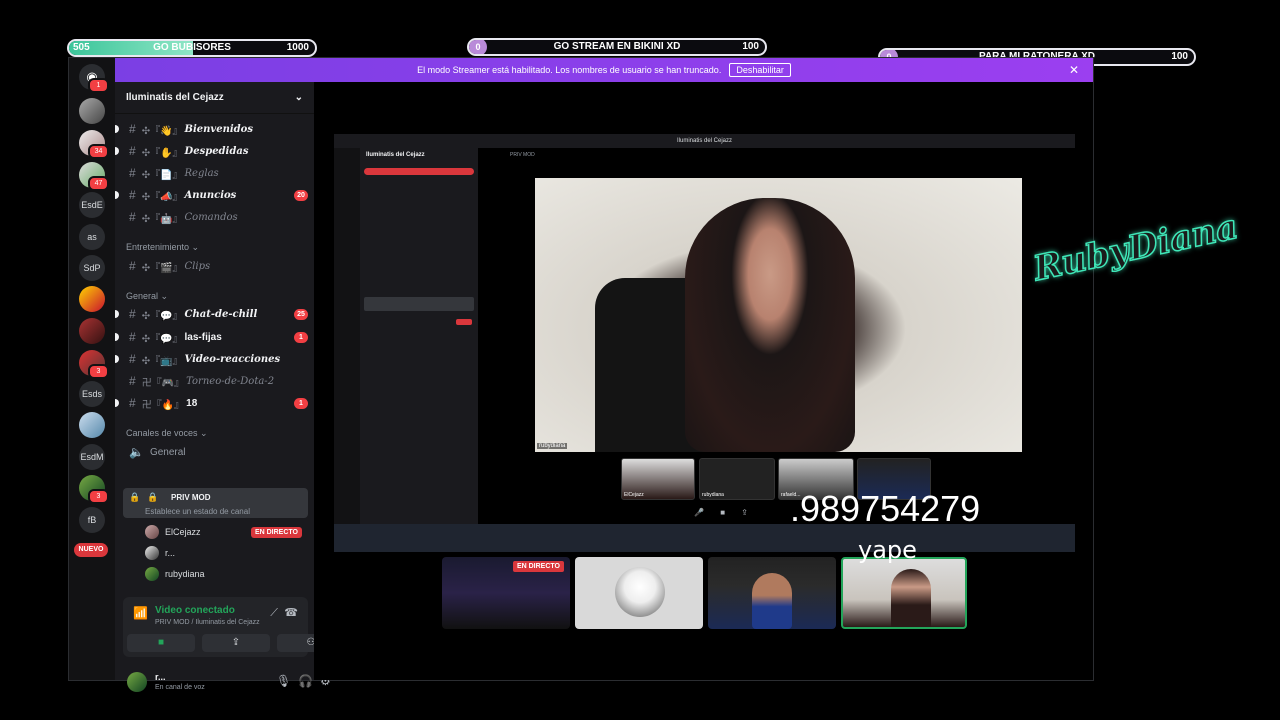 The height and width of the screenshot is (720, 1280). Describe the element at coordinates (214, 195) in the screenshot. I see `channel-anuncios: # ✣『📣』 Anuncios 20` at that location.